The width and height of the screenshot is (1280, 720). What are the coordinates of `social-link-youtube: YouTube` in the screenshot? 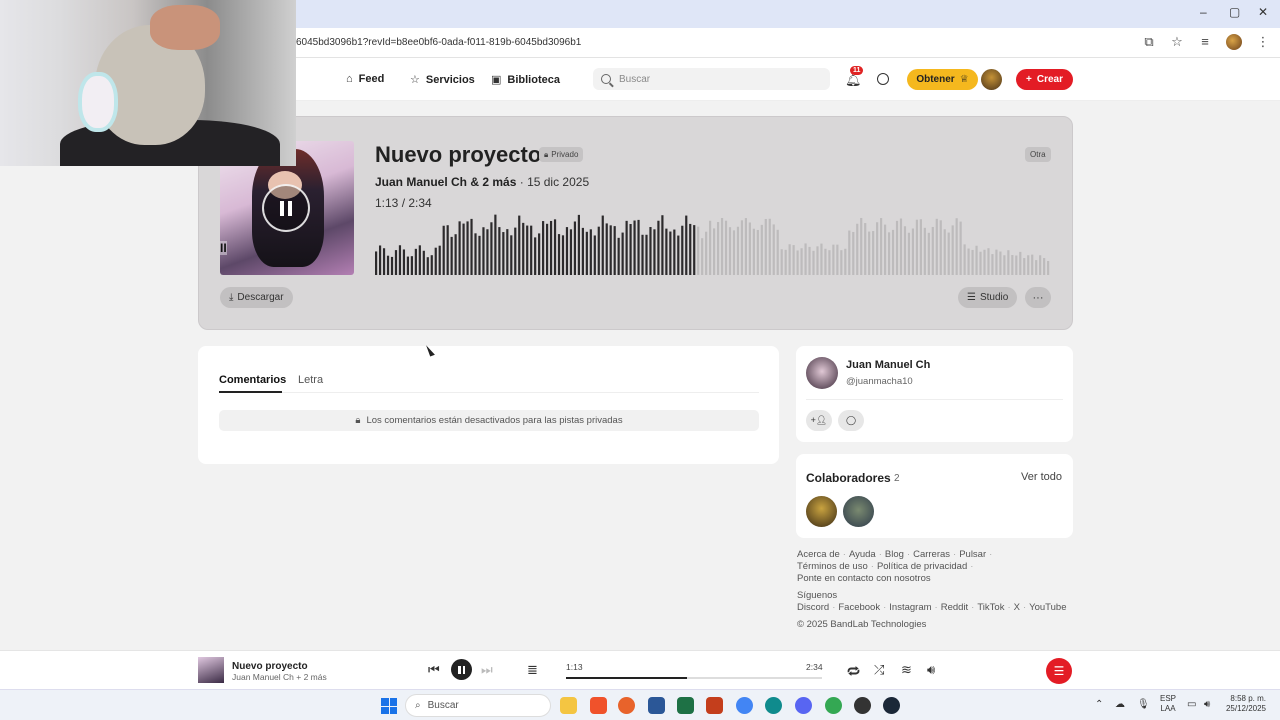 It's located at (1047, 607).